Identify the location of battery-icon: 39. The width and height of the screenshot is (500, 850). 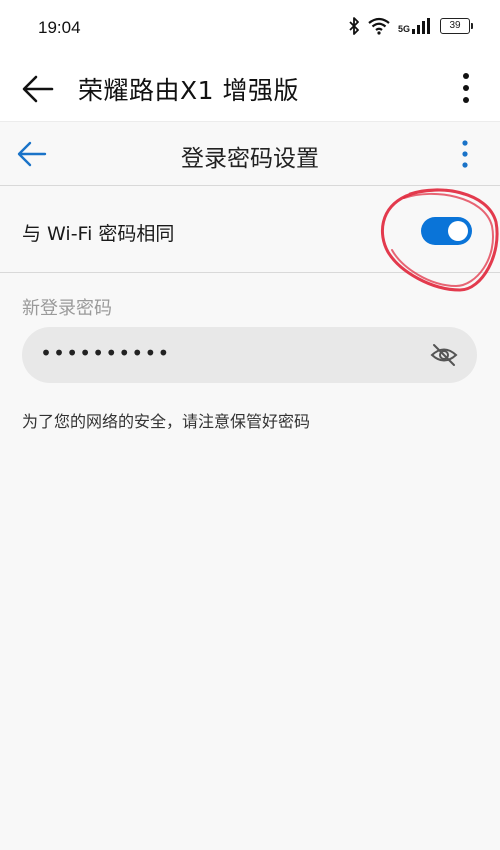
(456, 26).